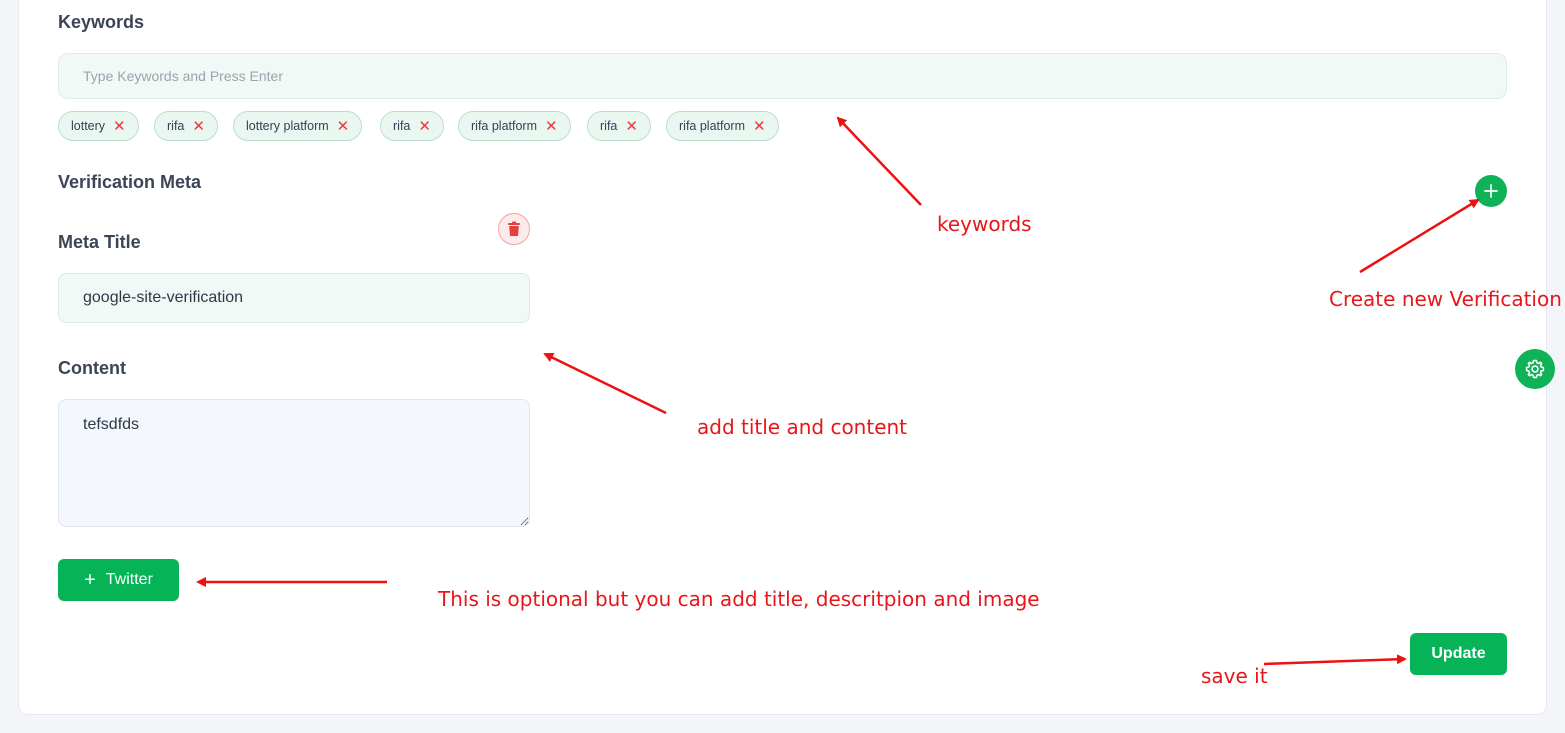 The height and width of the screenshot is (733, 1565). What do you see at coordinates (1445, 299) in the screenshot?
I see `create-verification-annotation: Create new Verification` at bounding box center [1445, 299].